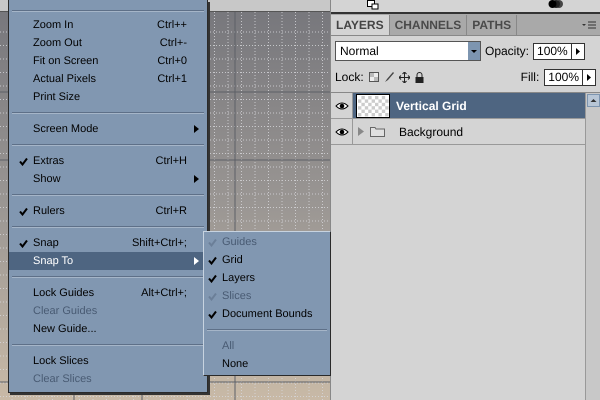 The image size is (600, 400). Describe the element at coordinates (469, 105) in the screenshot. I see `layer-row: Vertical Grid` at that location.